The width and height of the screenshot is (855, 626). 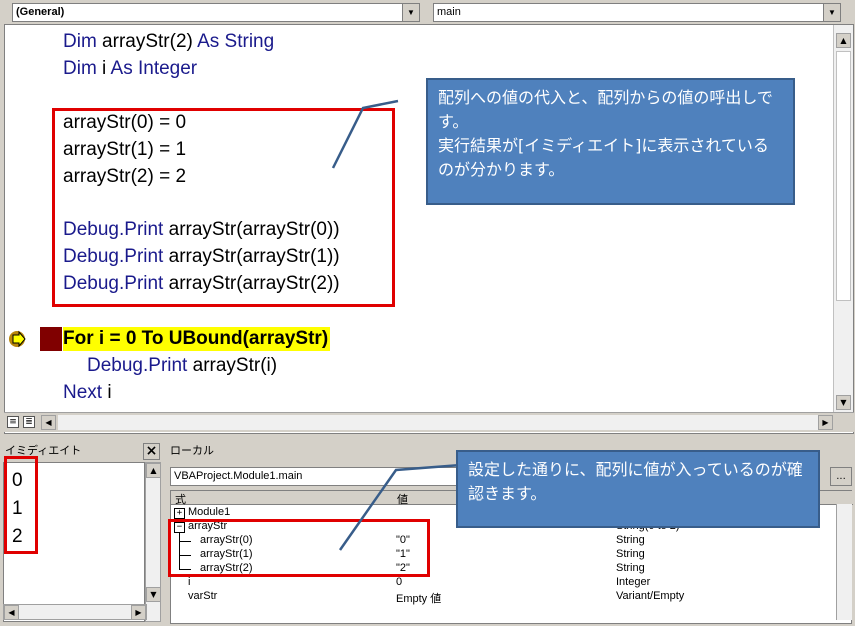 What do you see at coordinates (13, 422) in the screenshot?
I see `procedure-view-icon: ≡` at bounding box center [13, 422].